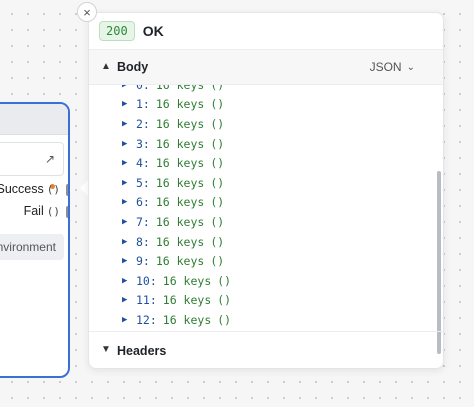 The width and height of the screenshot is (474, 407). Describe the element at coordinates (143, 163) in the screenshot. I see `json-index: 4:` at that location.